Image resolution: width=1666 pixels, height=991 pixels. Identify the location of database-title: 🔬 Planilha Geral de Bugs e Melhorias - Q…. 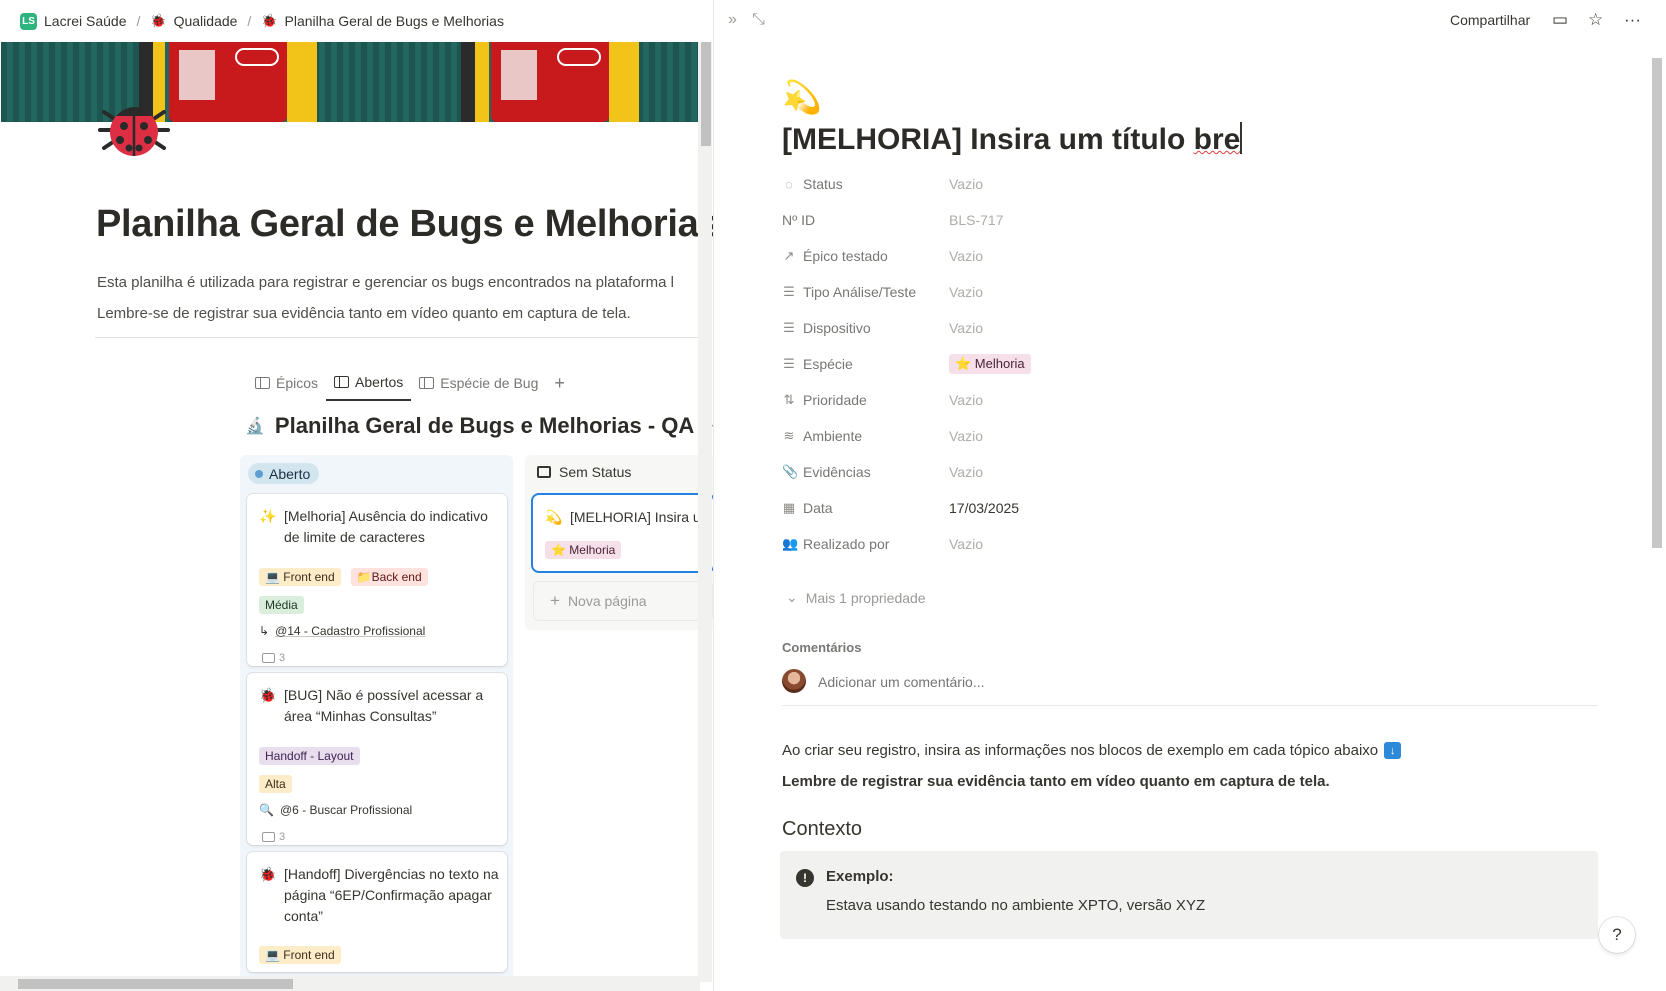
(479, 426).